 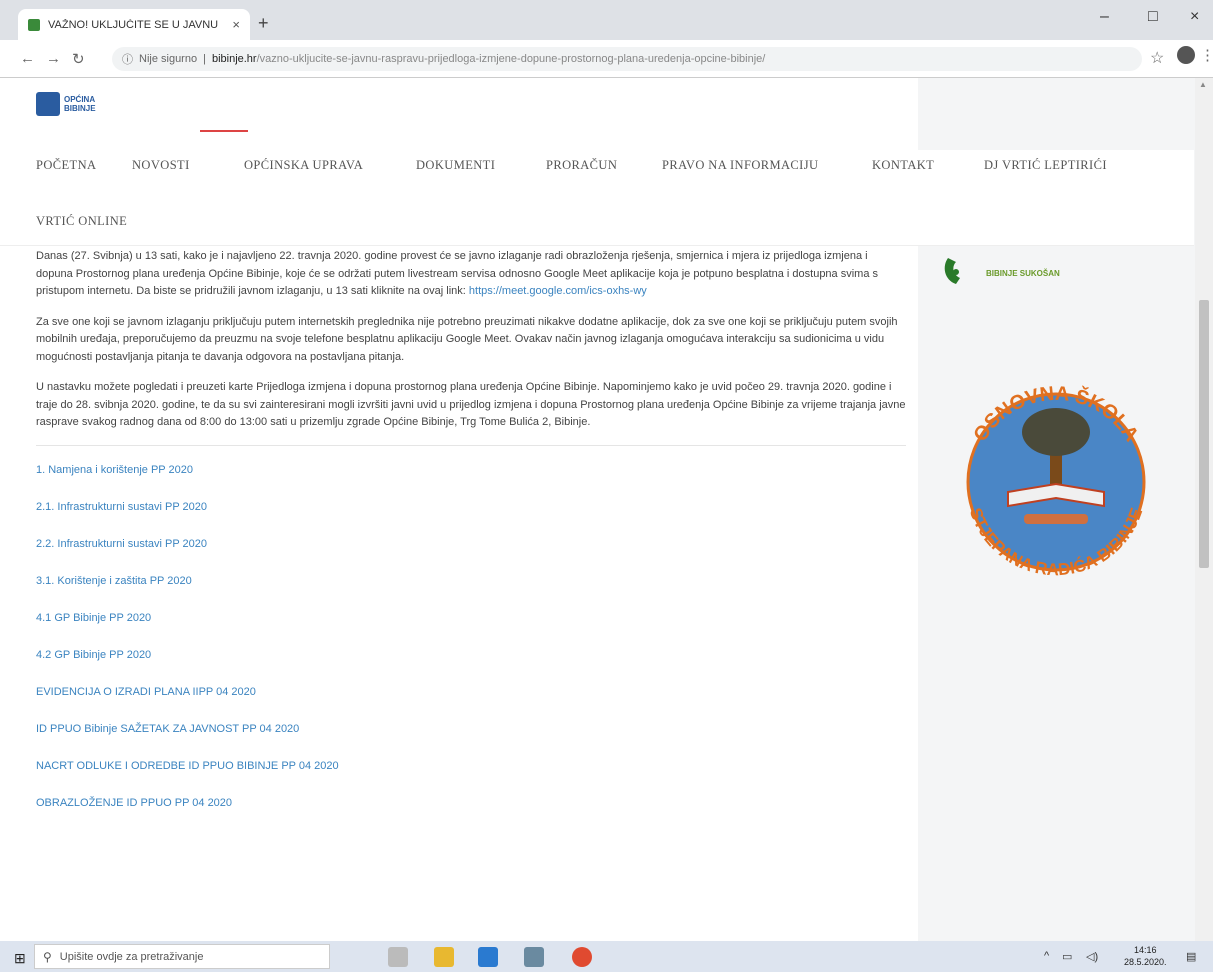 What do you see at coordinates (27, 58) in the screenshot?
I see `back-icon: ←` at bounding box center [27, 58].